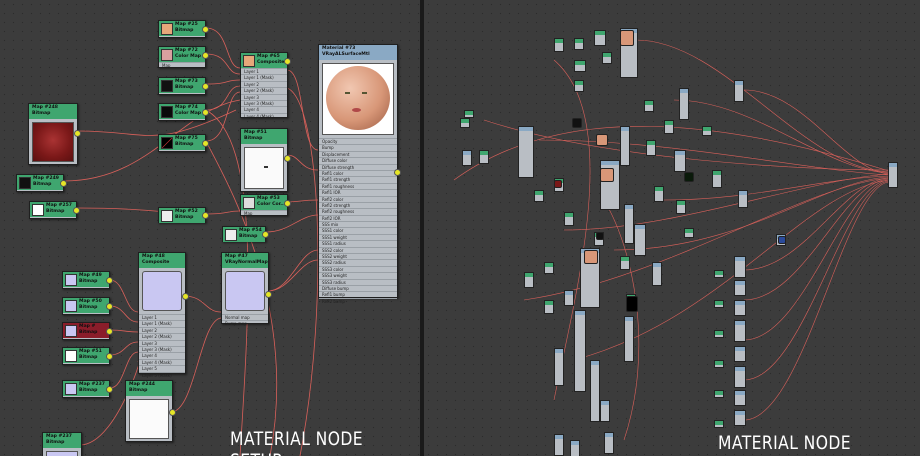 This screenshot has width=920, height=456. What do you see at coordinates (183, 57) in the screenshot?
I see `colormap-node-map72: Map #72 Color Map Map` at bounding box center [183, 57].